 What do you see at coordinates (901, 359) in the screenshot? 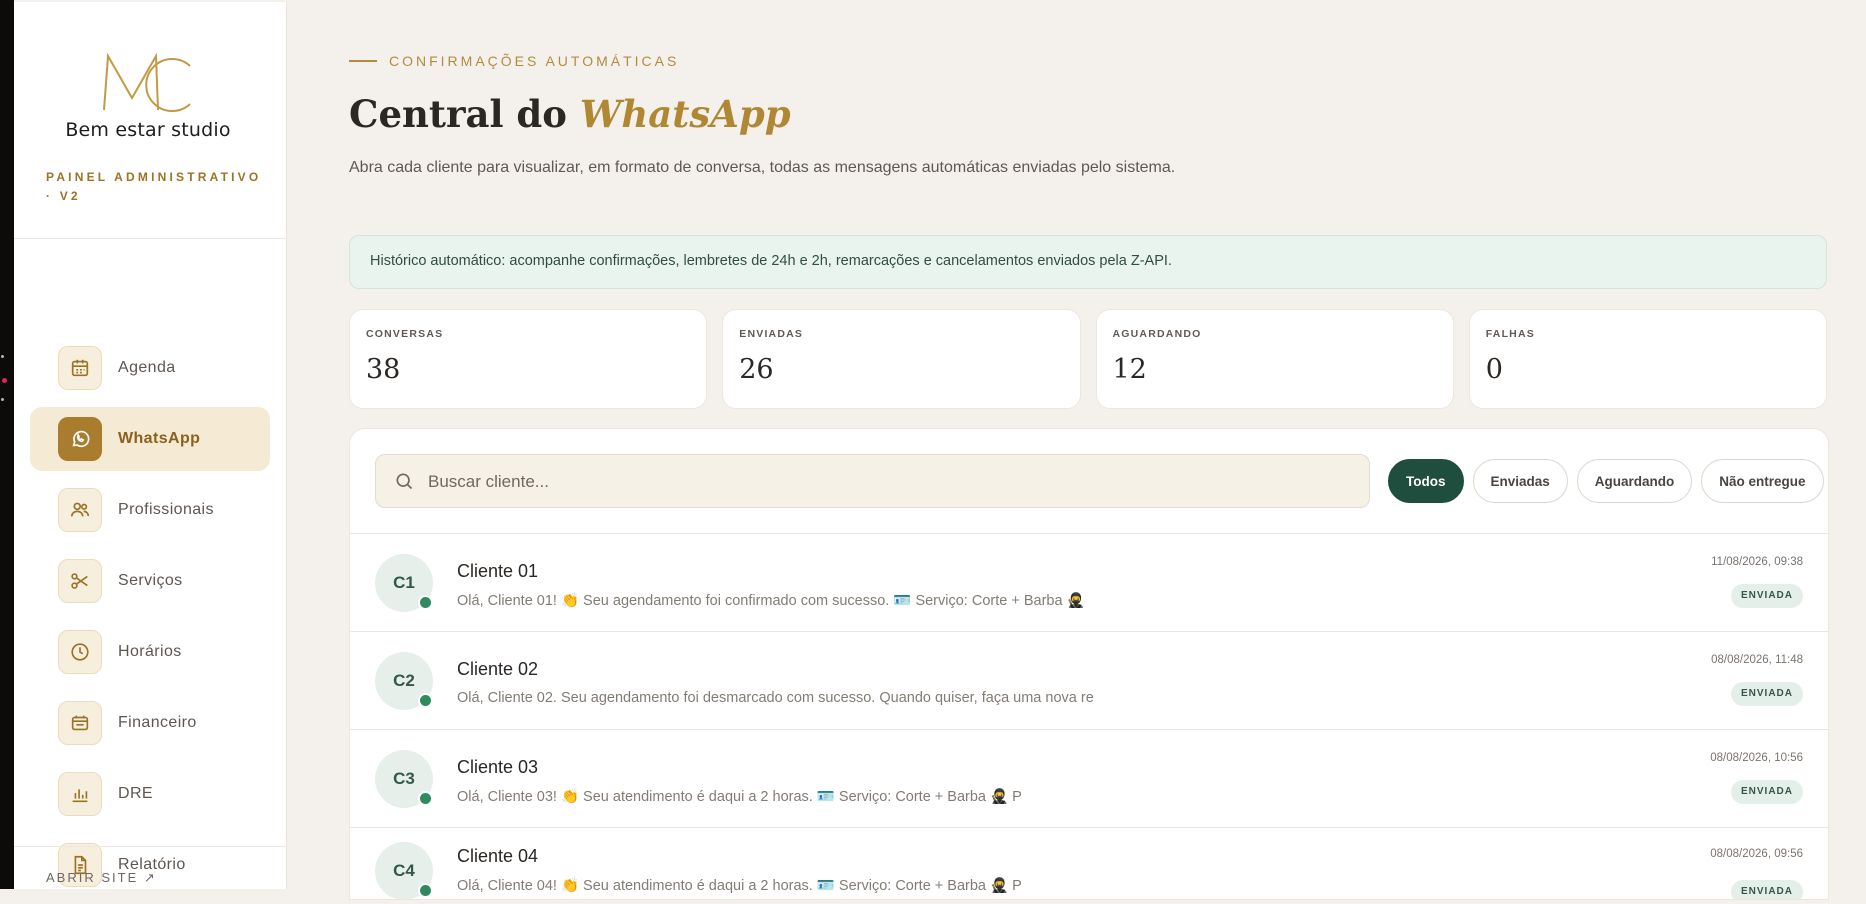
I see `stat-card-enviadas: ENVIADAS 26` at bounding box center [901, 359].